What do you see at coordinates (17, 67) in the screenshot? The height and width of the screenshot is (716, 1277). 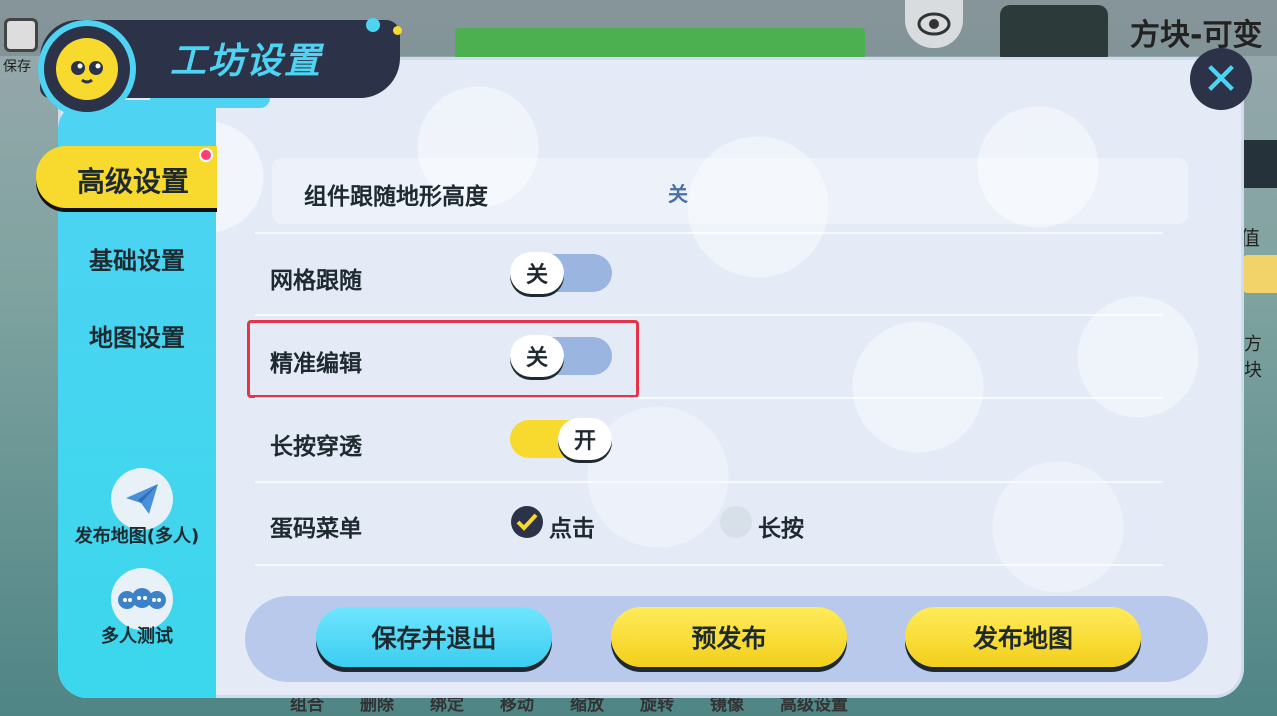 I see `save-label: 保存` at bounding box center [17, 67].